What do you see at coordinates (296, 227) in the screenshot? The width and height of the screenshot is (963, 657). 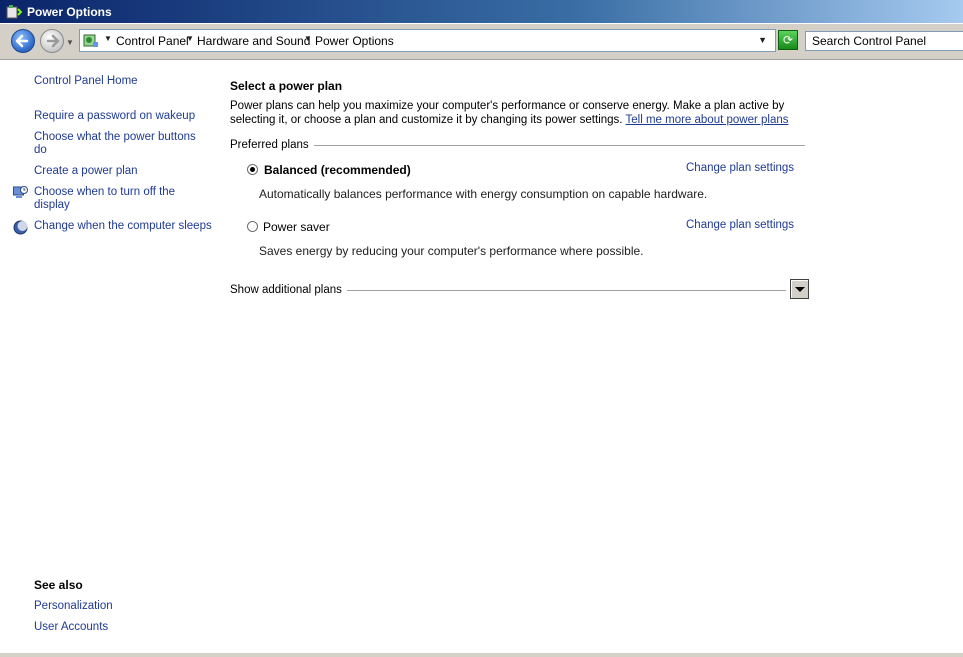 I see `power-saver-plan-name: Power saver` at bounding box center [296, 227].